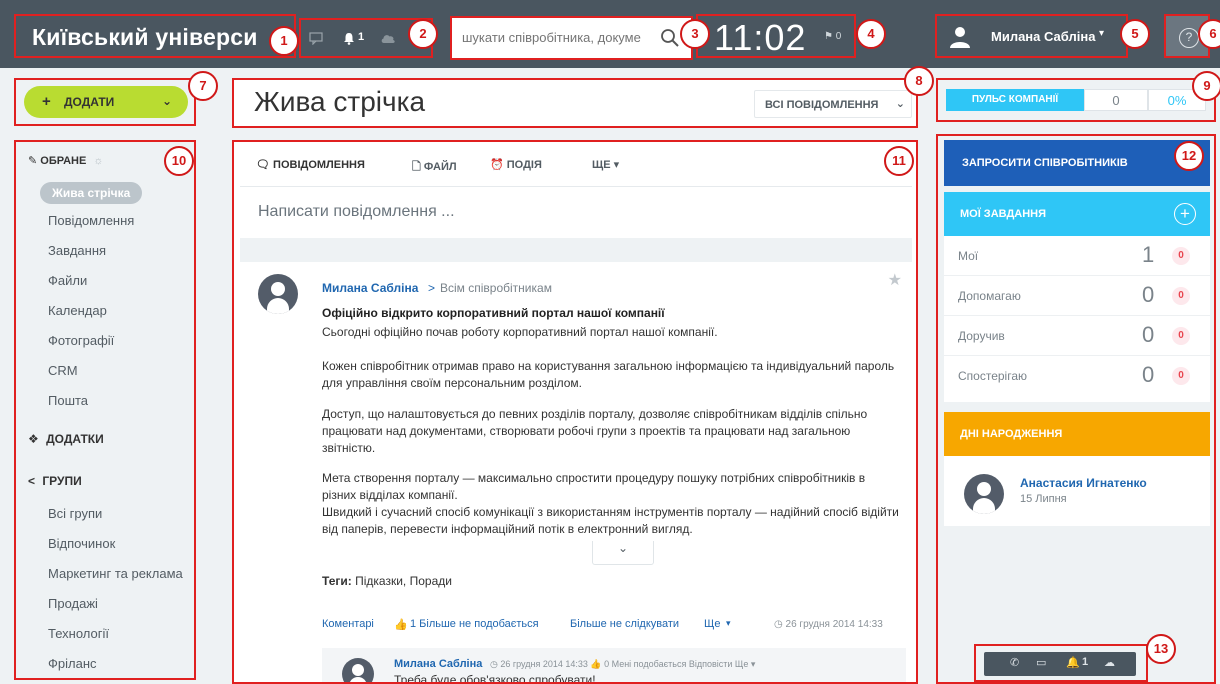 Image resolution: width=1220 pixels, height=684 pixels. What do you see at coordinates (1015, 100) in the screenshot?
I see `pulse-label: ПУЛЬС КОМПАНІЇ` at bounding box center [1015, 100].